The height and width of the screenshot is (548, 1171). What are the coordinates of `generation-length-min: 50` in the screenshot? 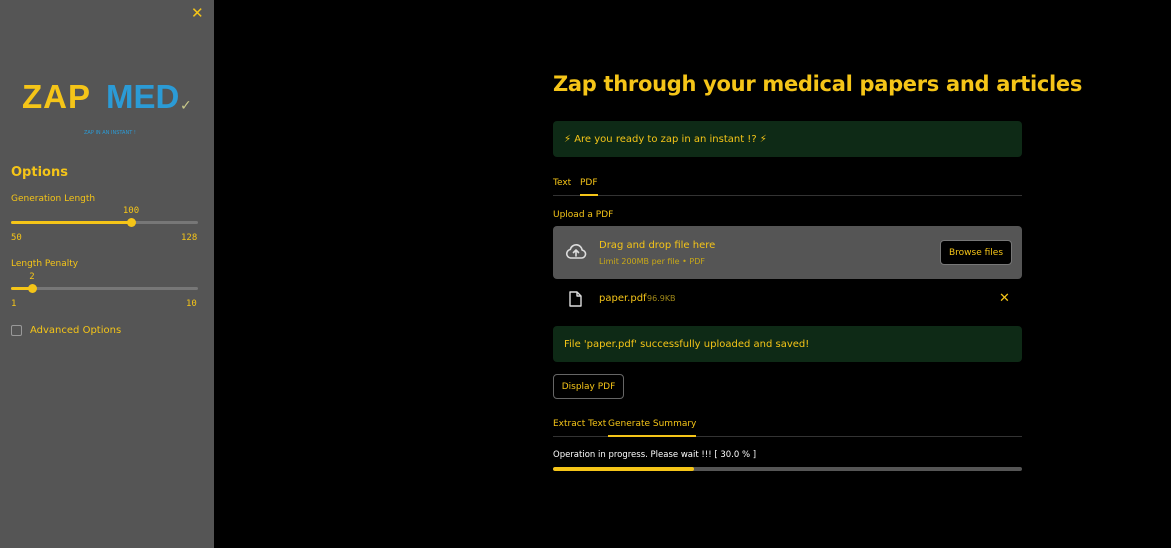 It's located at (16, 238).